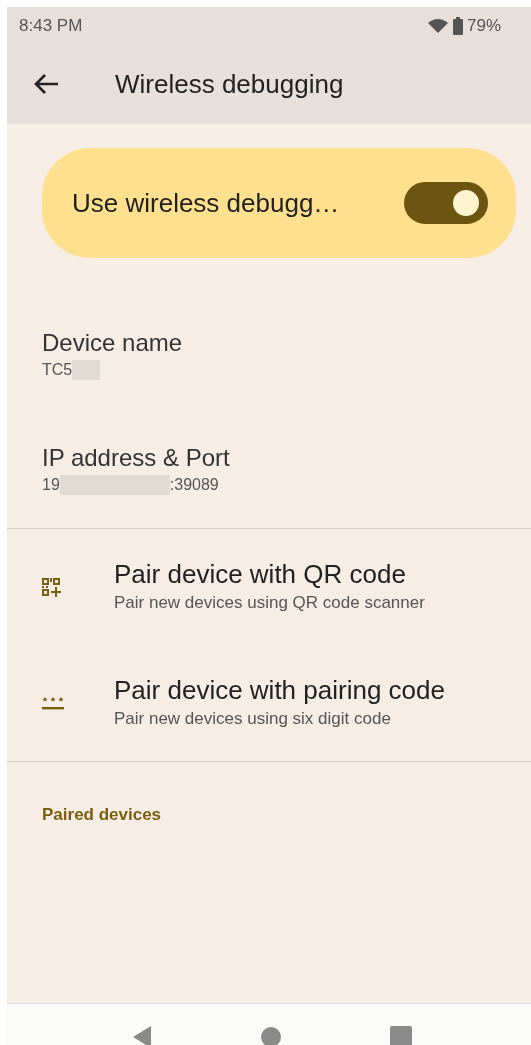  Describe the element at coordinates (269, 703) in the screenshot. I see `pairing-option: Pair device with pairing code Pair new devices using six digit code` at that location.